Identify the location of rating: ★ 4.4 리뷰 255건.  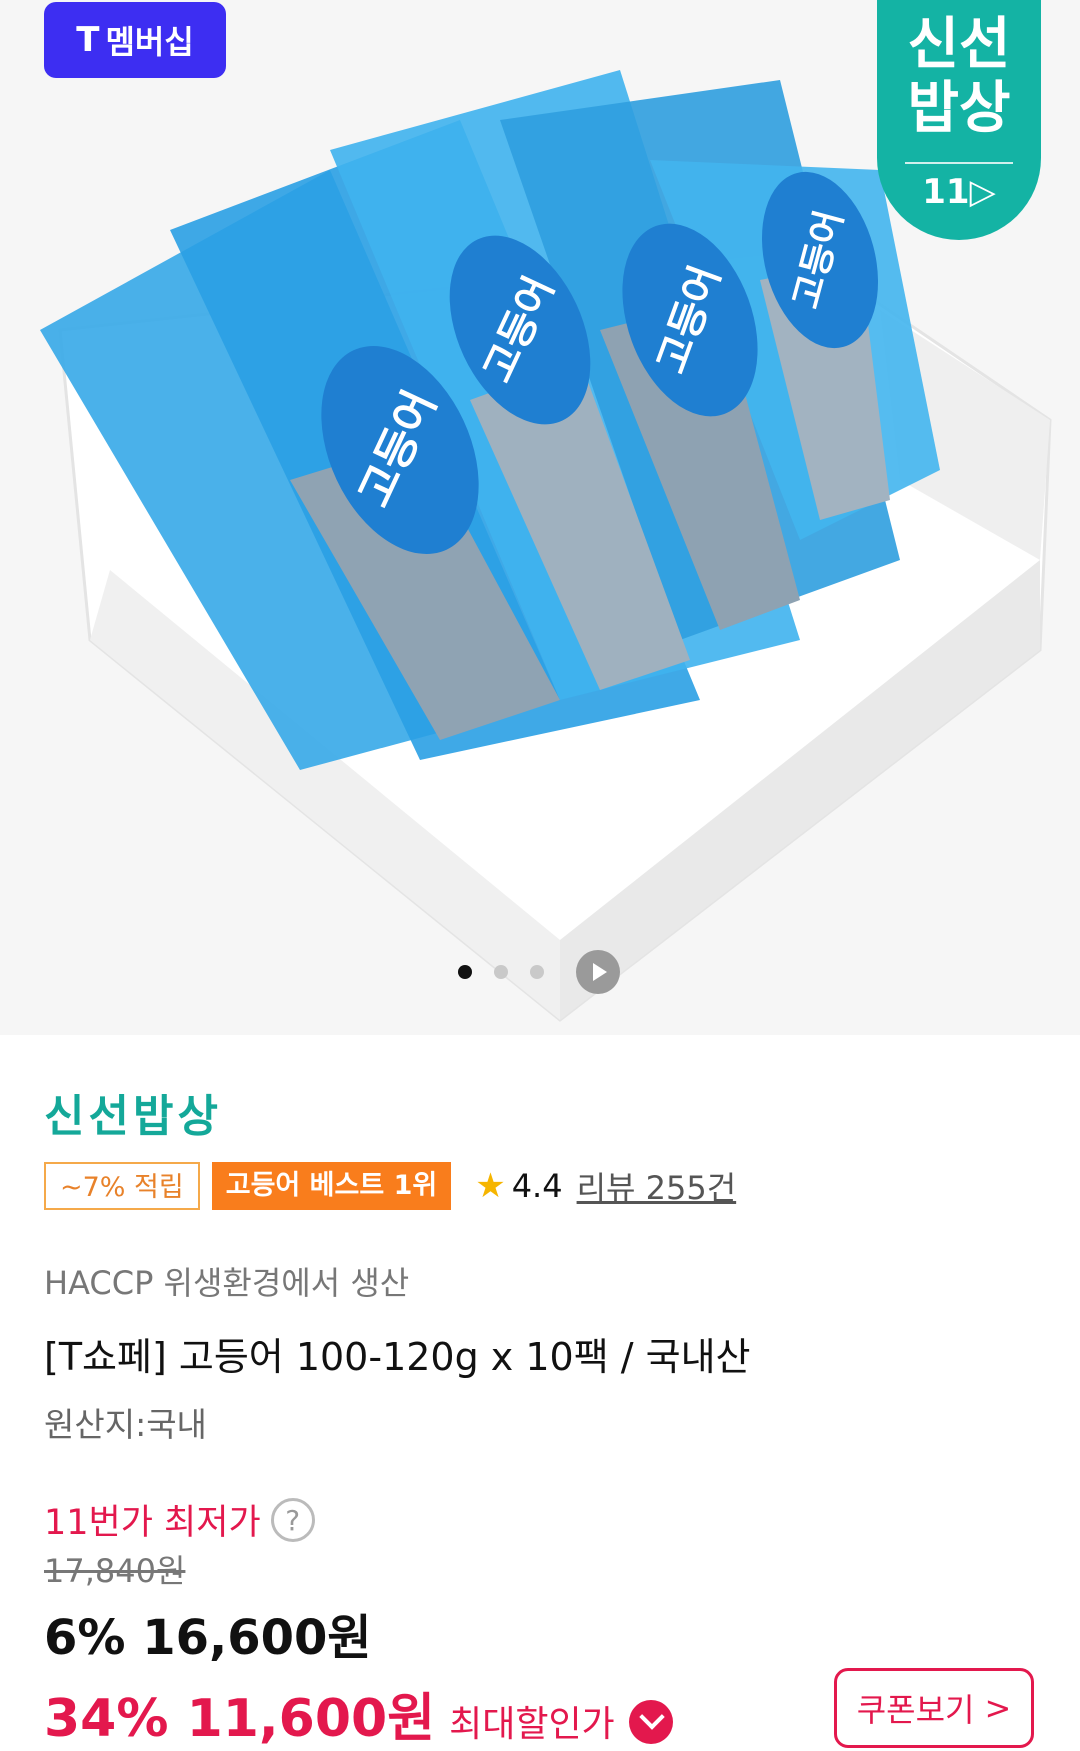
(605, 1186).